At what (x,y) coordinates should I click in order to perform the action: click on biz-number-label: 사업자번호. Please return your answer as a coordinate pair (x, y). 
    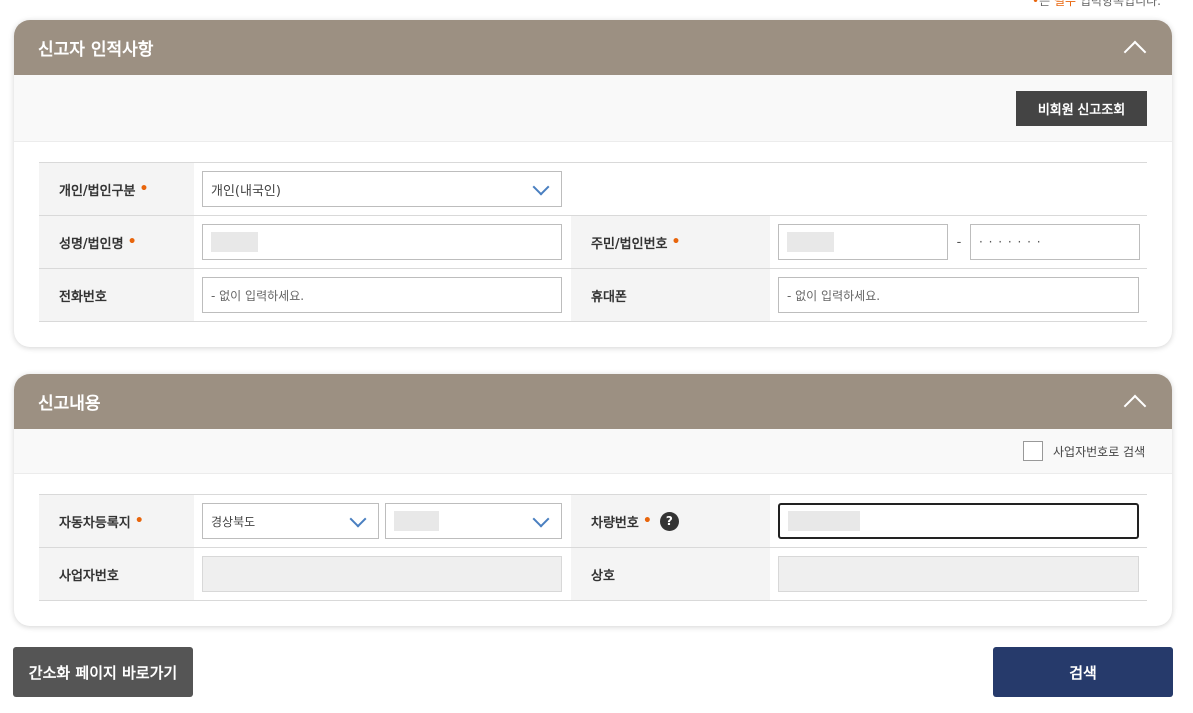
    Looking at the image, I should click on (116, 574).